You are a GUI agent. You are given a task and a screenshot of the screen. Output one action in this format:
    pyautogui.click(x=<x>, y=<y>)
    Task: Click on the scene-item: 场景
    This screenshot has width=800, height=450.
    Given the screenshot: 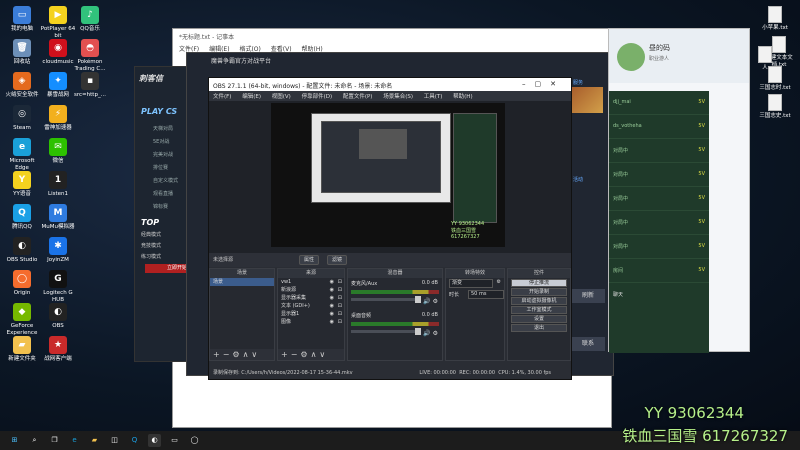 What is the action you would take?
    pyautogui.click(x=242, y=282)
    